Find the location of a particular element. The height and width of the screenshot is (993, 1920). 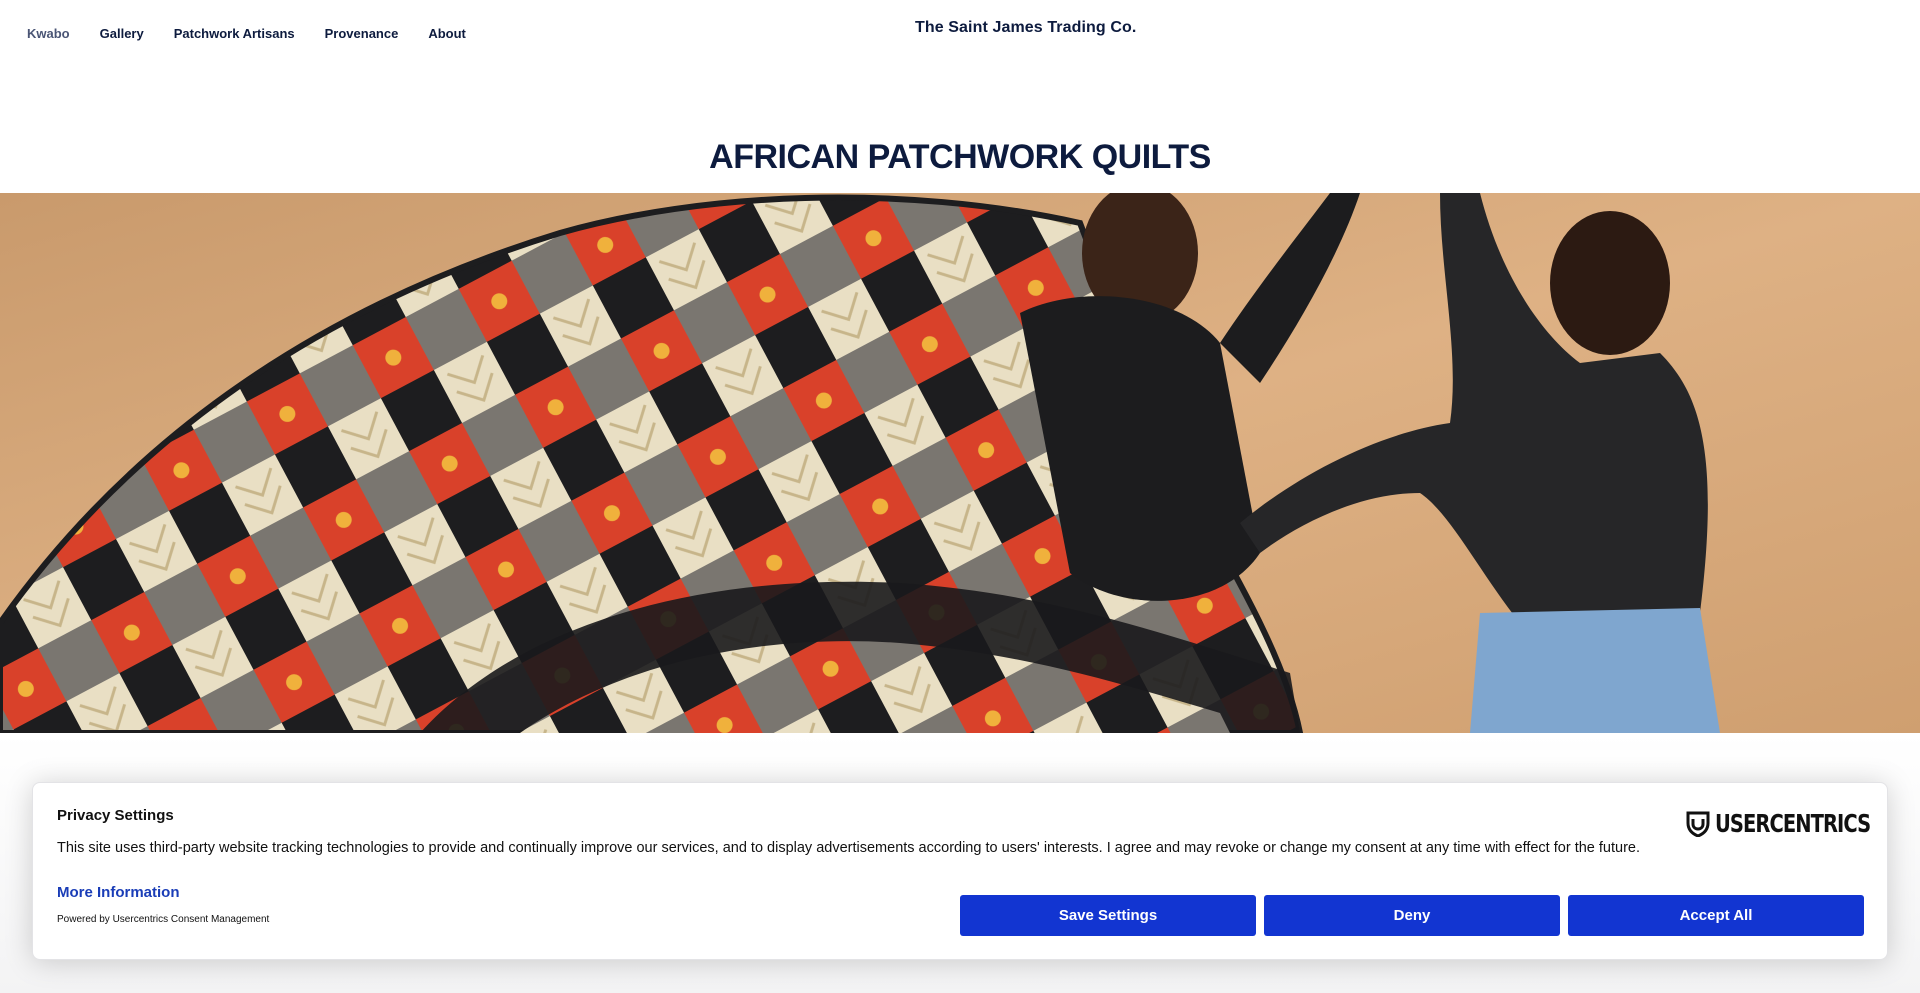

page-title: AFRICAN PATCHWORK QUILTS is located at coordinates (960, 157).